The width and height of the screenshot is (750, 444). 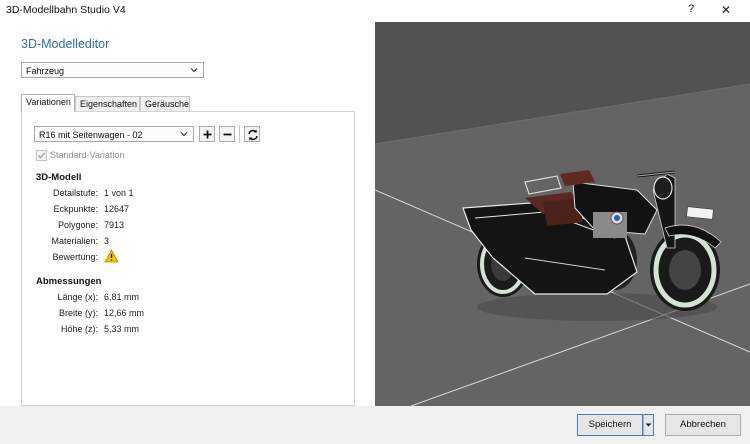 What do you see at coordinates (69, 281) in the screenshot?
I see `dimensions-section-title: Abmessungen` at bounding box center [69, 281].